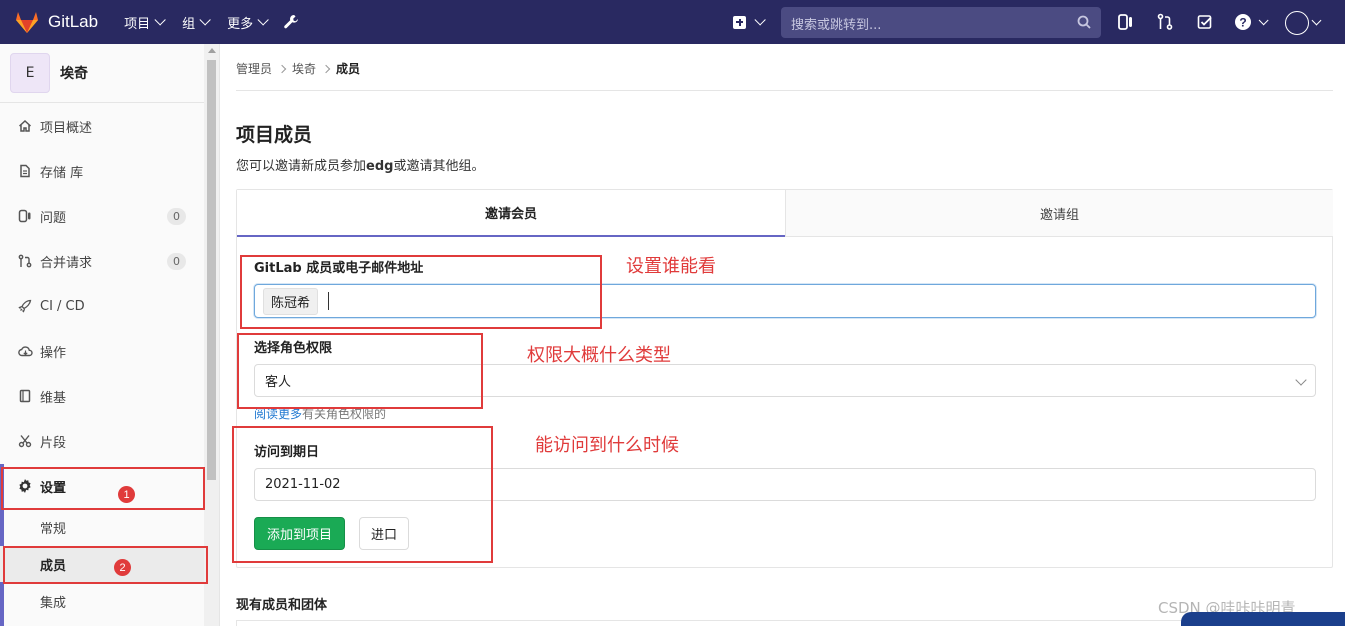  What do you see at coordinates (25, 261) in the screenshot?
I see `merge-request-icon` at bounding box center [25, 261].